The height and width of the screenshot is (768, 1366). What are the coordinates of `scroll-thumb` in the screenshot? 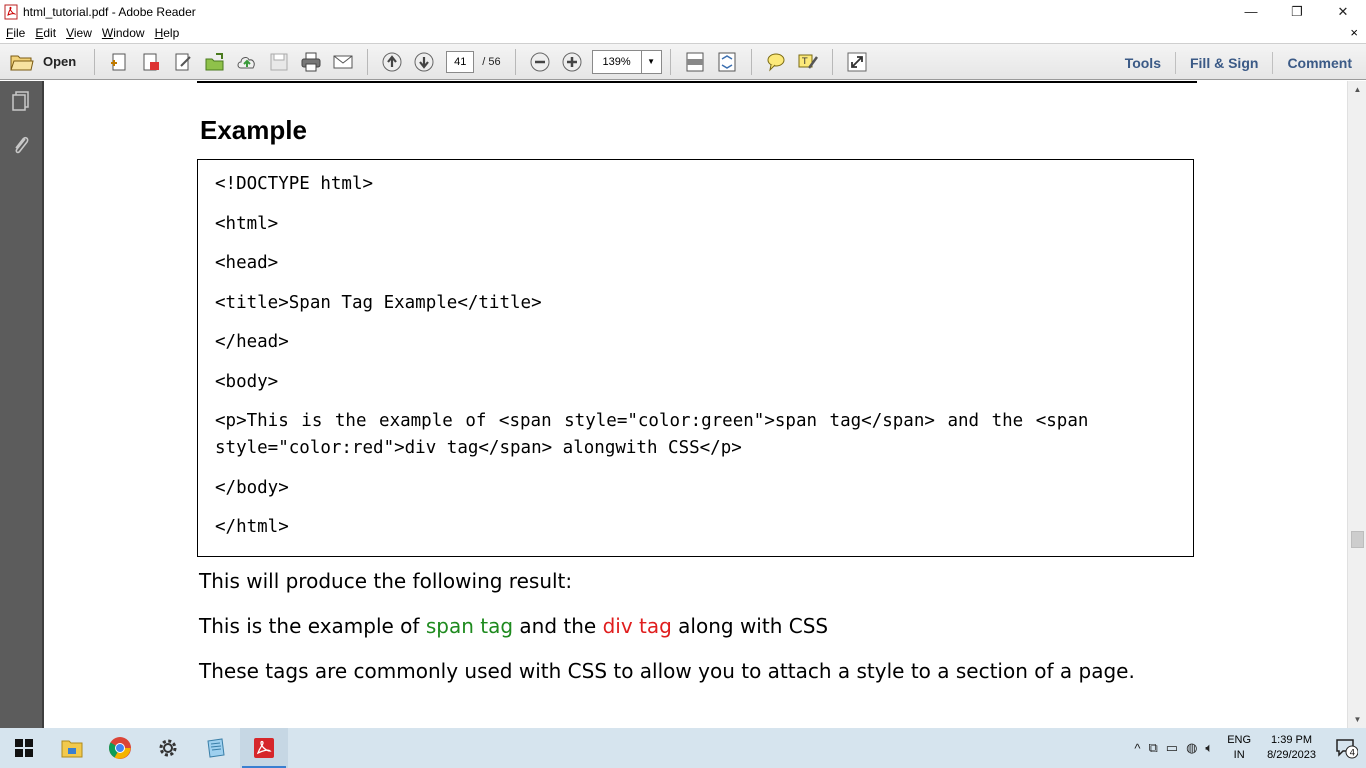 It's located at (1357, 539).